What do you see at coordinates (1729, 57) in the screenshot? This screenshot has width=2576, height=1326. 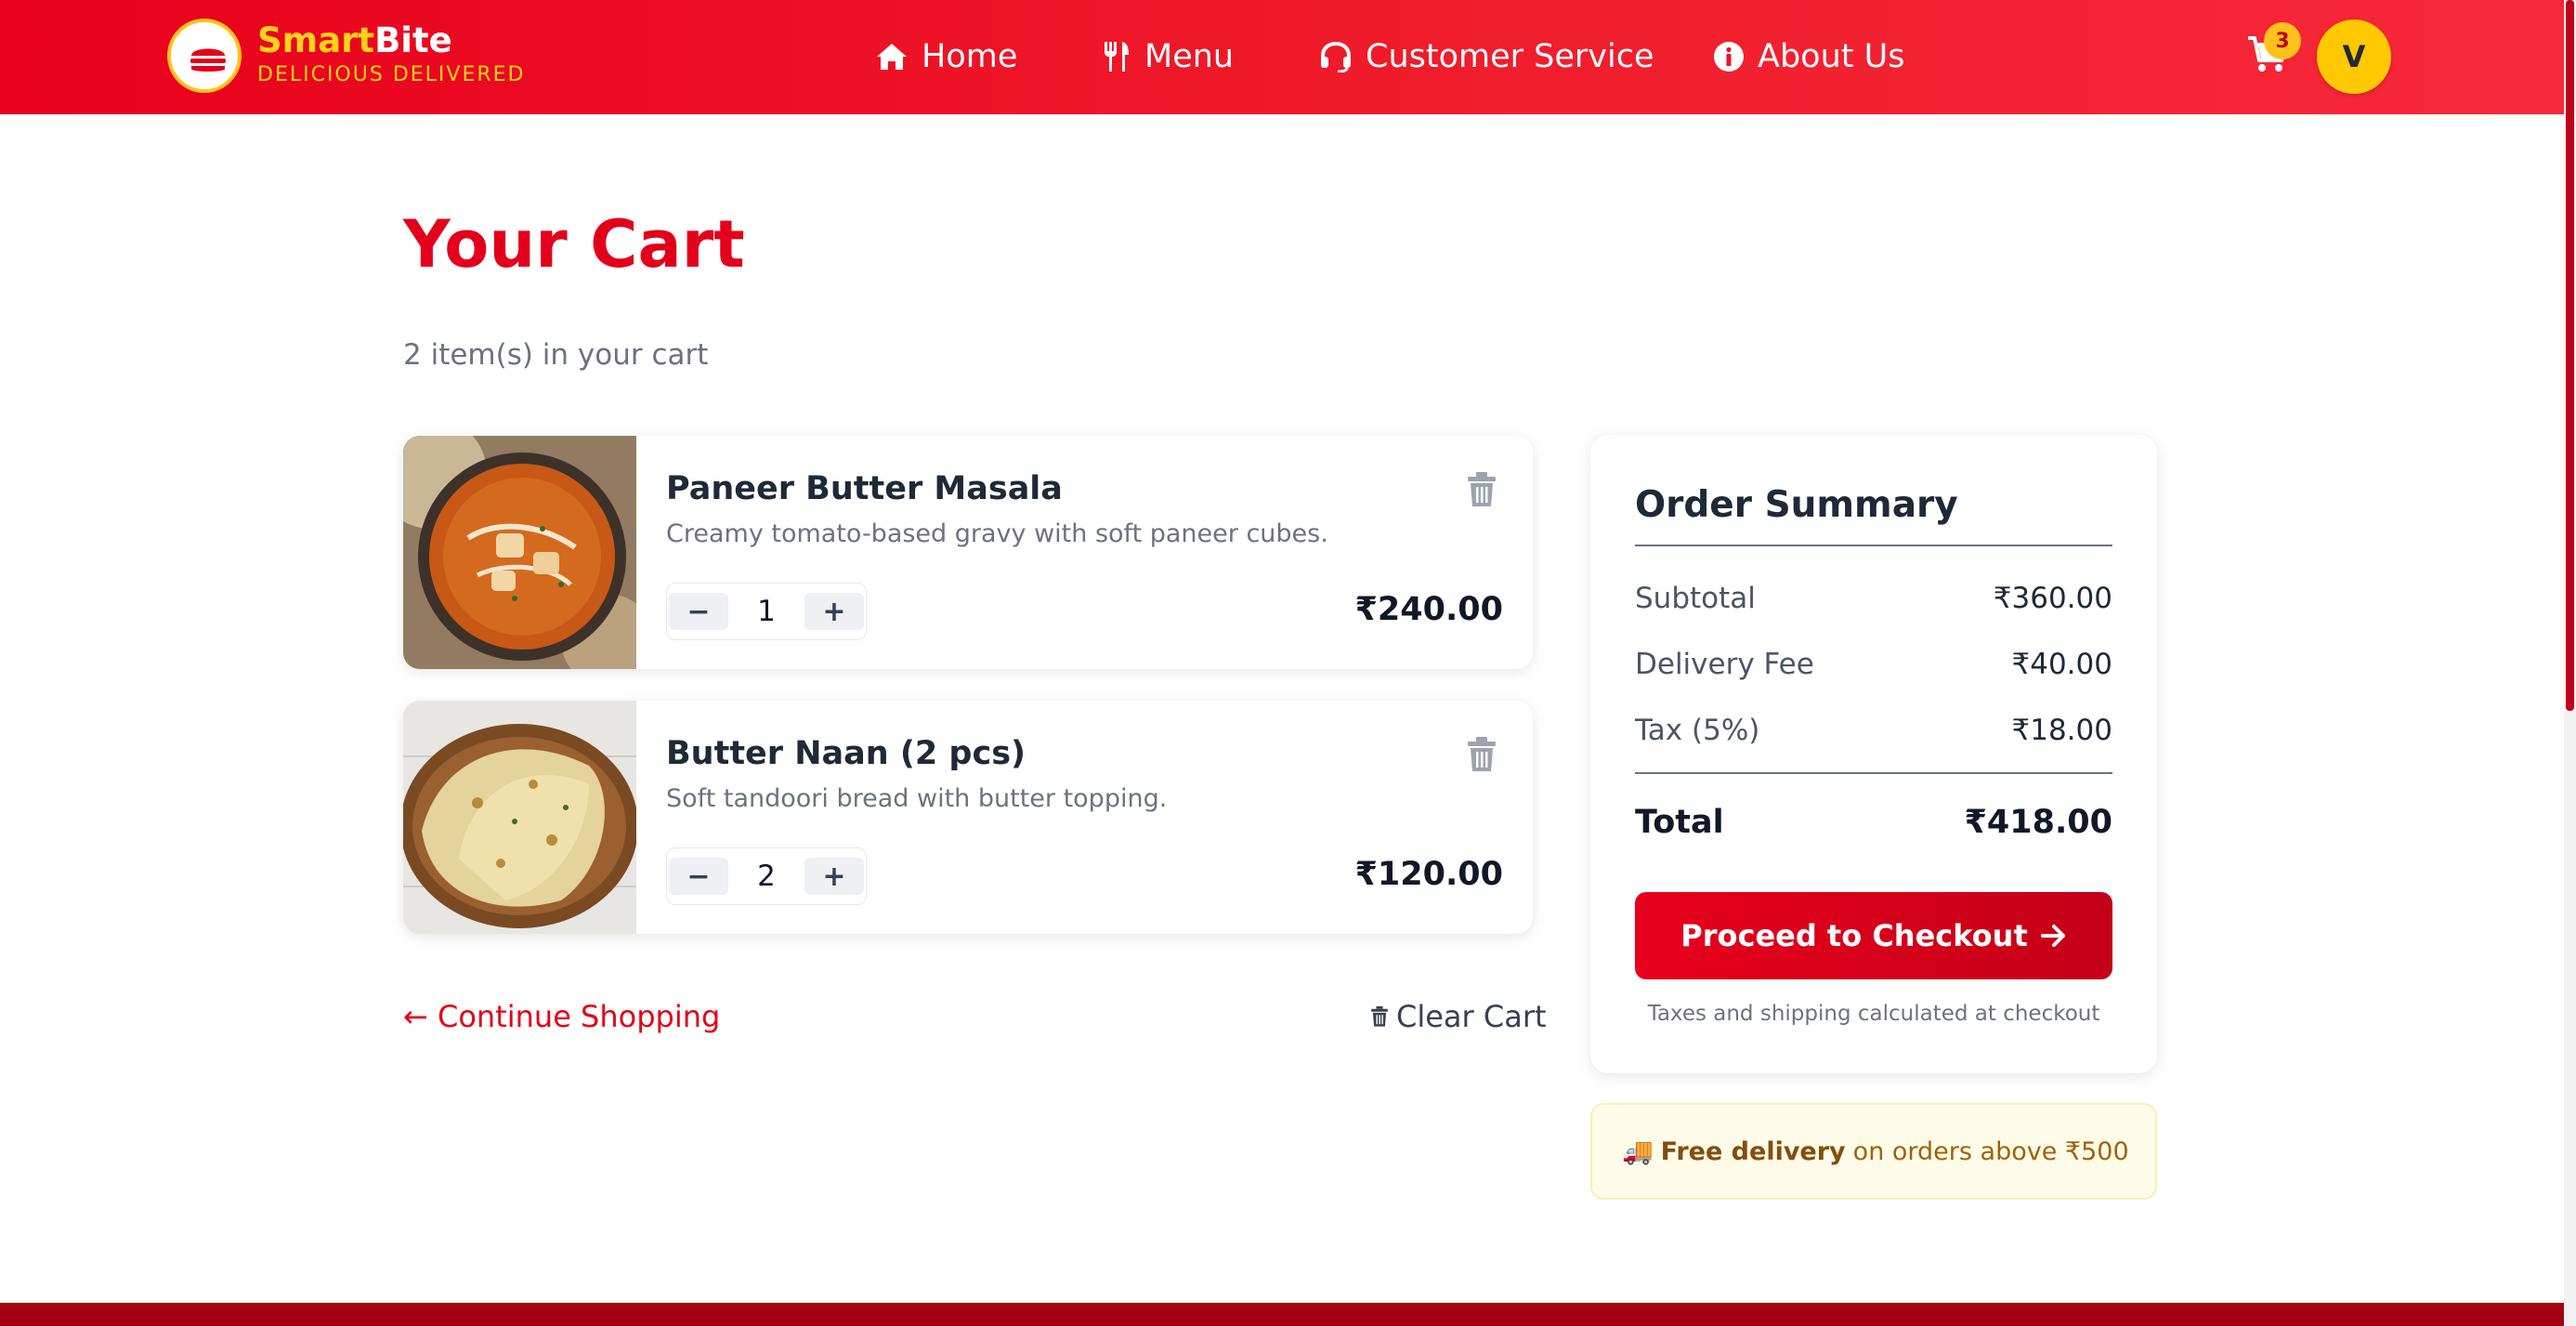 I see `info-icon` at bounding box center [1729, 57].